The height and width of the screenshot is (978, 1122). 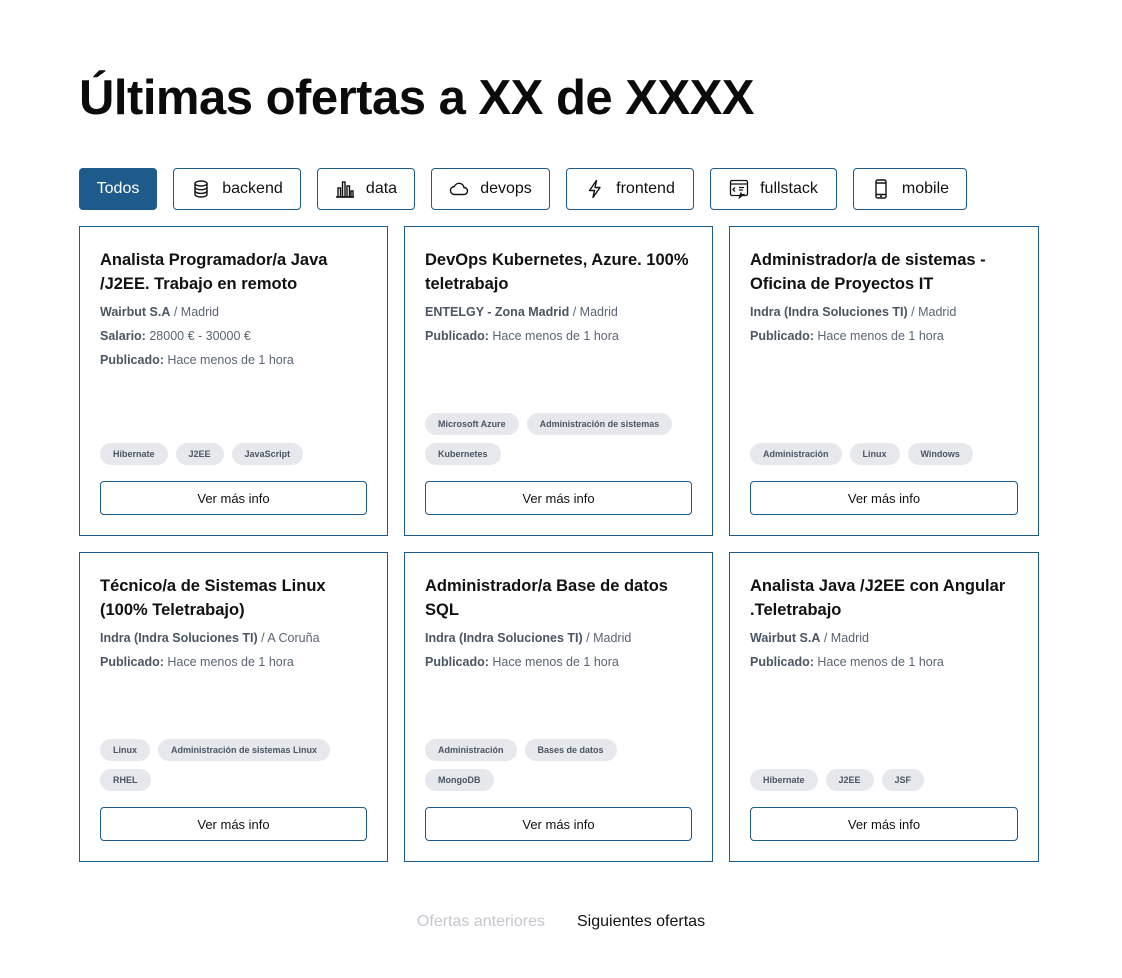 I want to click on job-tag: MongoDB, so click(x=459, y=780).